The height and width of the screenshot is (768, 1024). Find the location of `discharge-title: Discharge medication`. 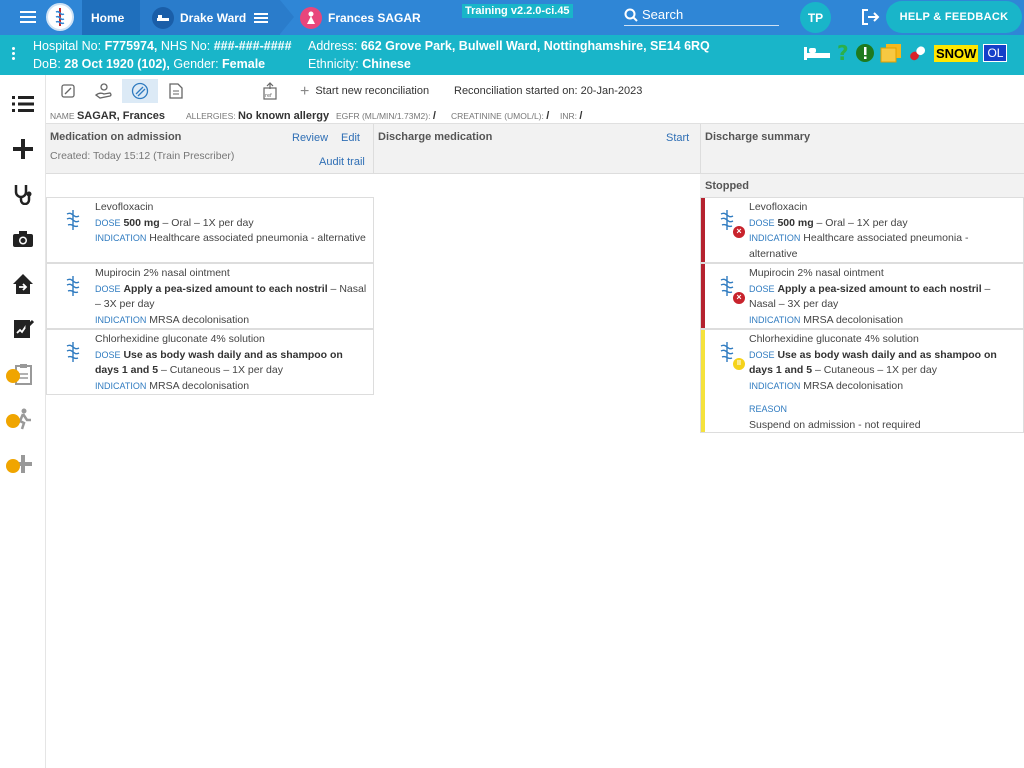

discharge-title: Discharge medication is located at coordinates (435, 137).